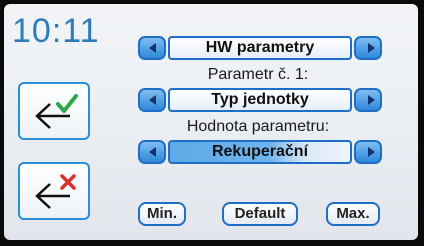 The height and width of the screenshot is (246, 424). I want to click on cancel-button, so click(54, 191).